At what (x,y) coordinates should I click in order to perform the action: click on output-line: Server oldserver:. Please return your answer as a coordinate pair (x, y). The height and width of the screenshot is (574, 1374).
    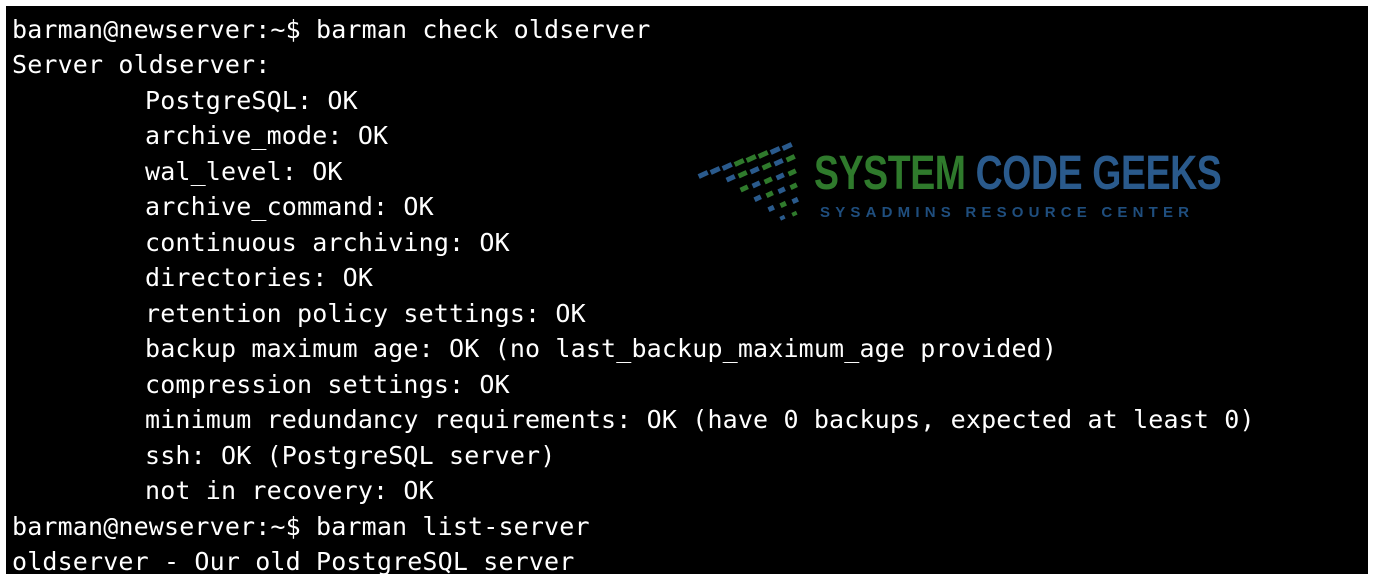
    Looking at the image, I should click on (141, 64).